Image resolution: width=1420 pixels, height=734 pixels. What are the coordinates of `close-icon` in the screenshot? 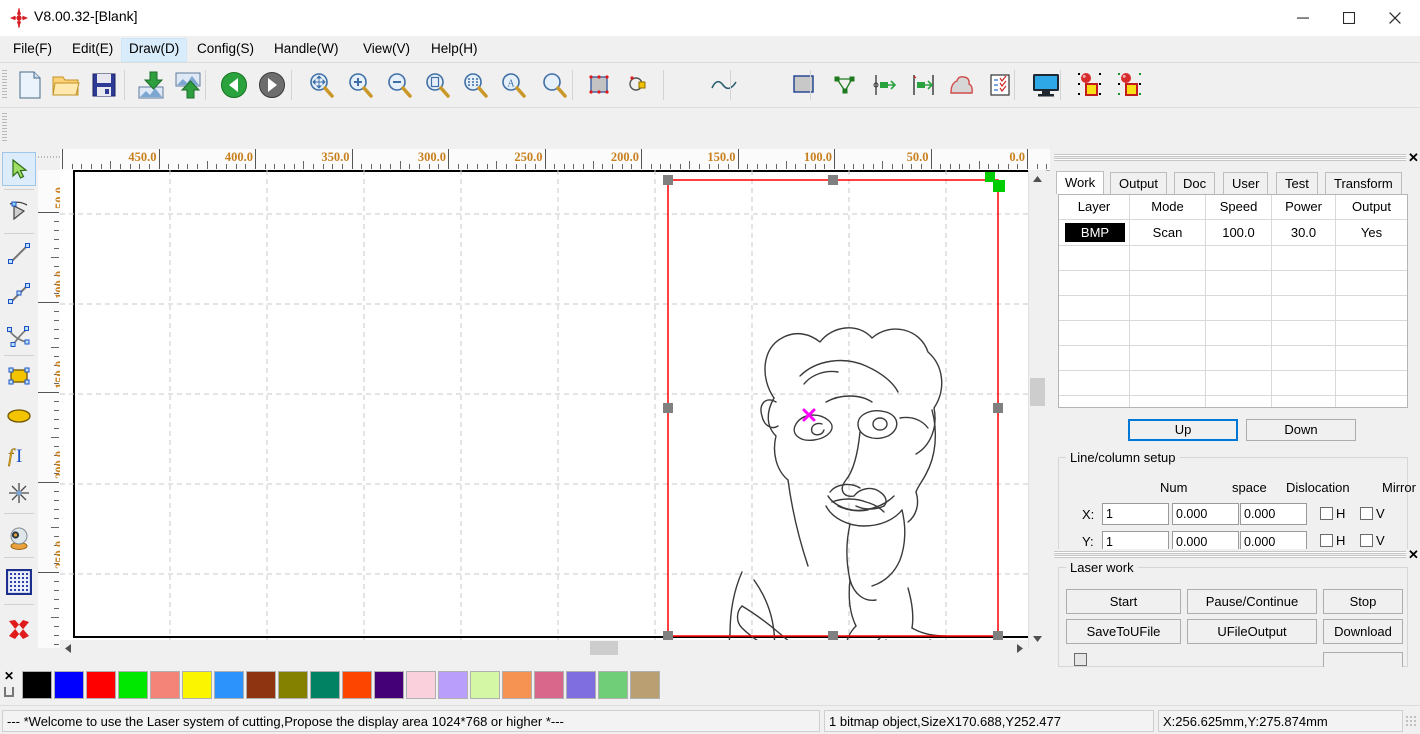 It's located at (1395, 18).